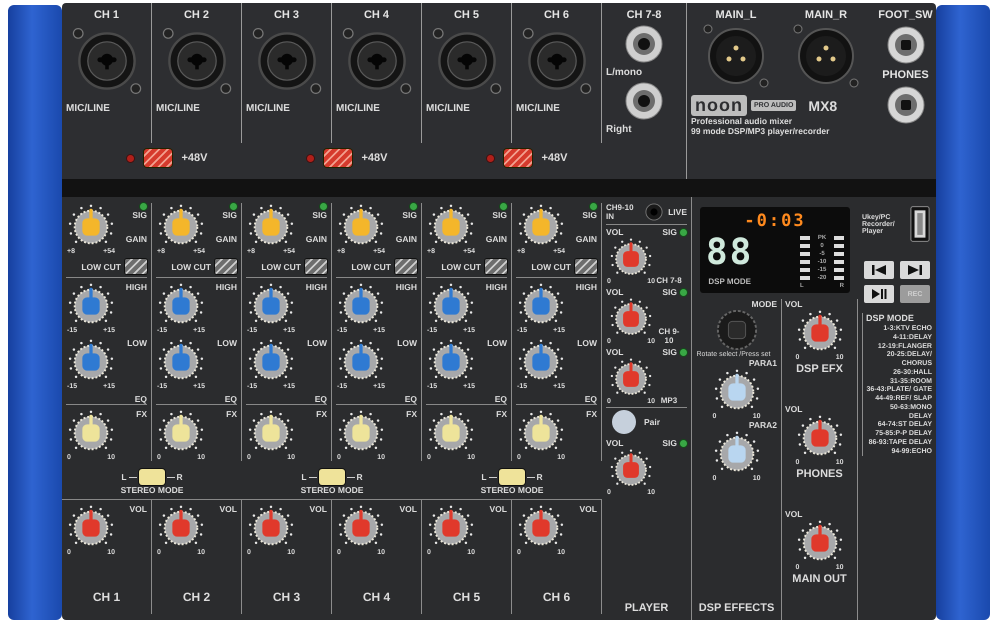 The image size is (997, 628). What do you see at coordinates (915, 270) in the screenshot?
I see `next-track-button` at bounding box center [915, 270].